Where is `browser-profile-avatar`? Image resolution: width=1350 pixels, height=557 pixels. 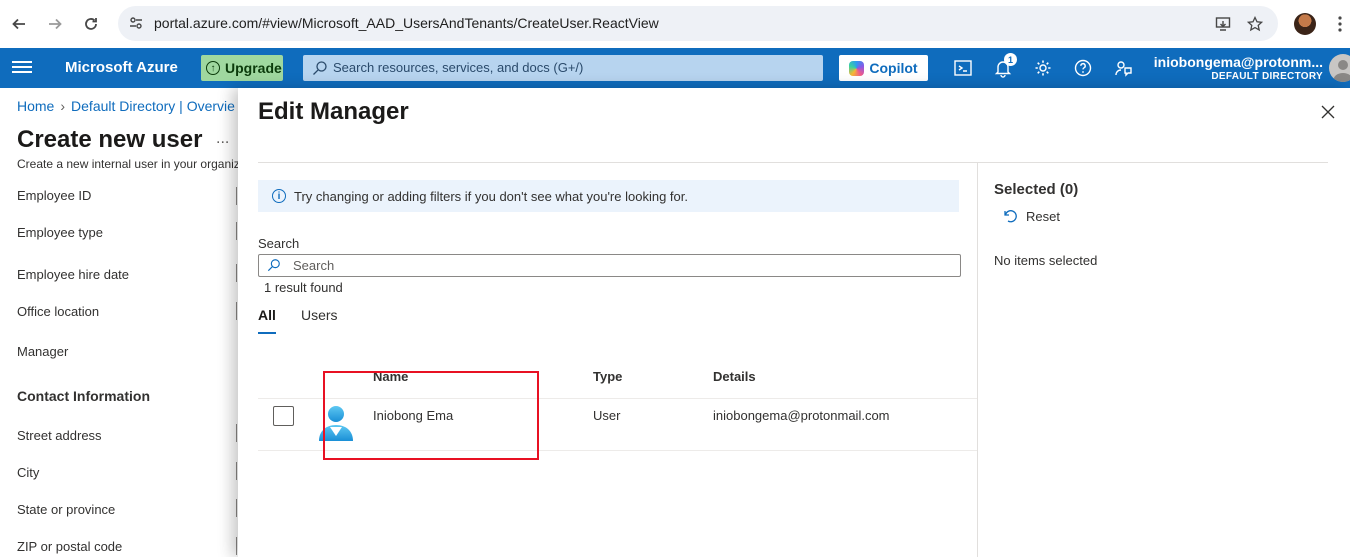
browser-profile-avatar is located at coordinates (1305, 24).